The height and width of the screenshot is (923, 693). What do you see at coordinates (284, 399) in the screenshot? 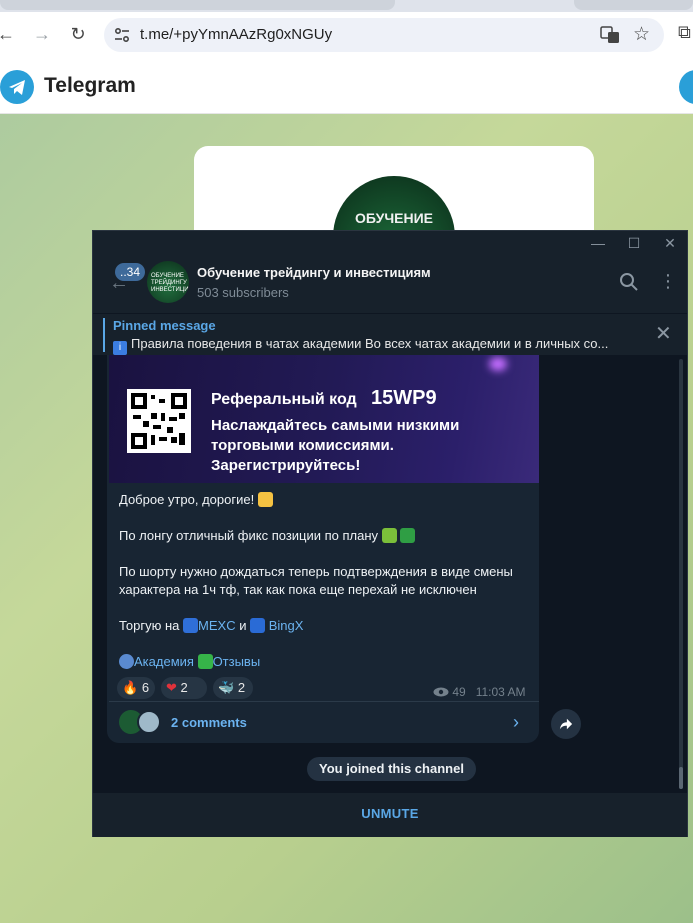
I see `referral-label: Реферальный код` at bounding box center [284, 399].